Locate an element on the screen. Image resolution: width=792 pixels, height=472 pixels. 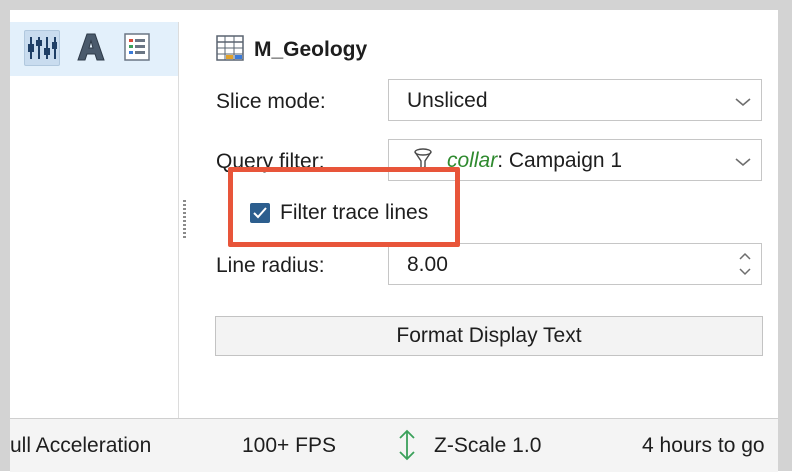
display-toolbar is located at coordinates (94, 49).